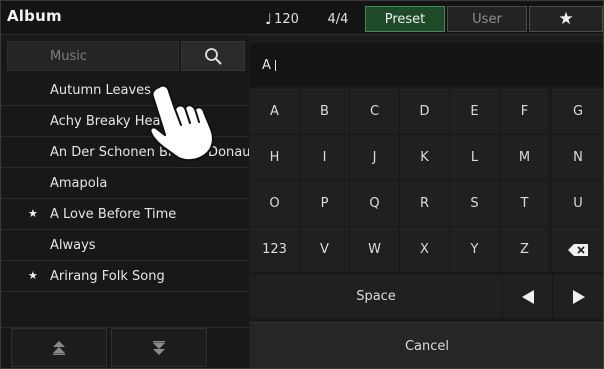 This screenshot has height=369, width=604. I want to click on key-w: W, so click(375, 250).